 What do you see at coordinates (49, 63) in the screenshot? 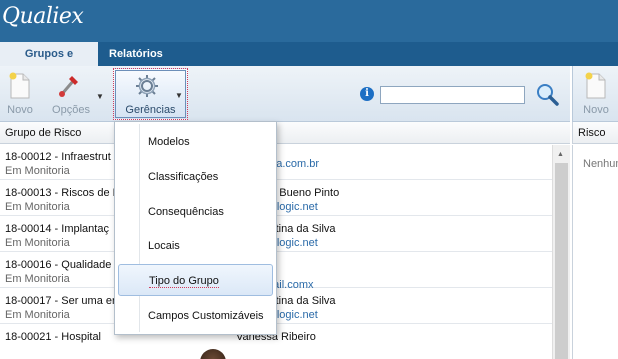
I see `tab-grupos-e-riscos: Grupos e Riscos` at bounding box center [49, 63].